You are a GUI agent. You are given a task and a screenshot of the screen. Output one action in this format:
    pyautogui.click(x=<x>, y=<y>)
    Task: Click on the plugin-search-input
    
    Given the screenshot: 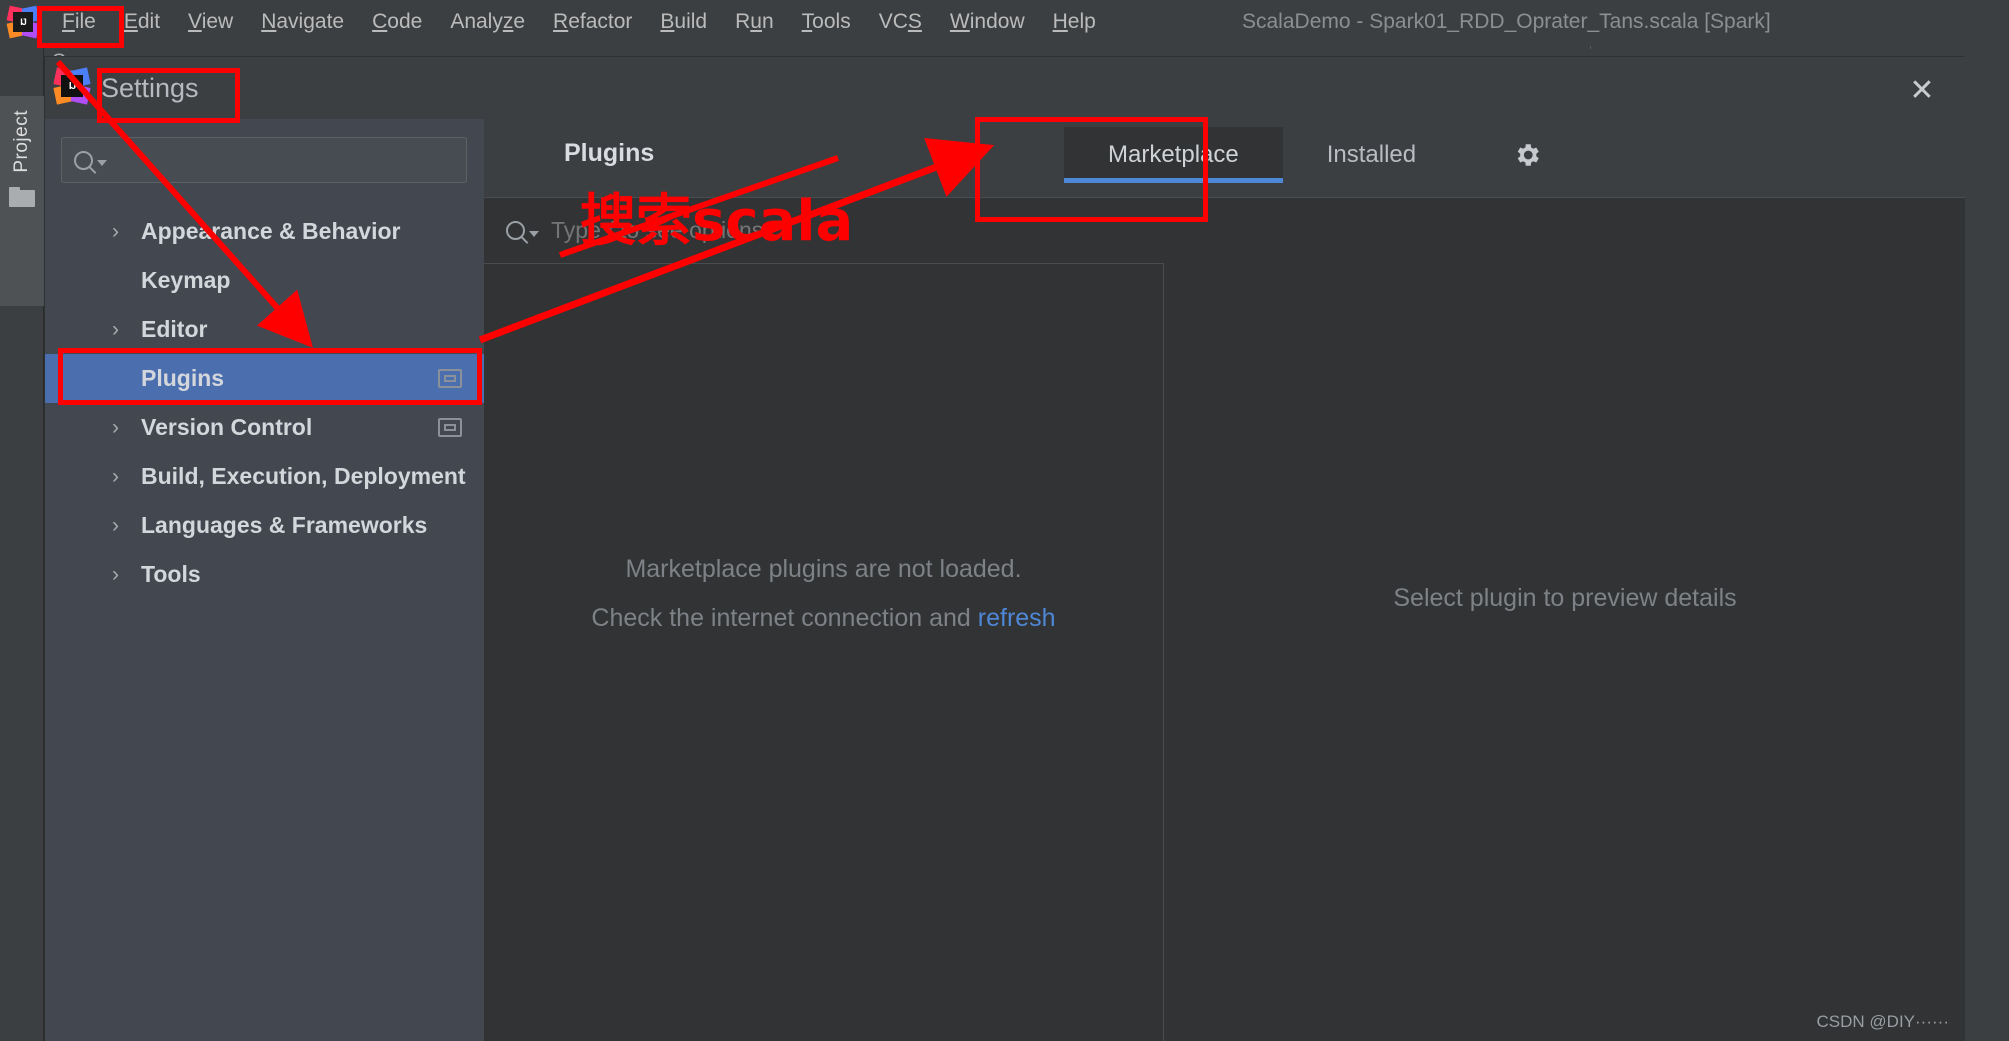 What is the action you would take?
    pyautogui.click(x=801, y=230)
    